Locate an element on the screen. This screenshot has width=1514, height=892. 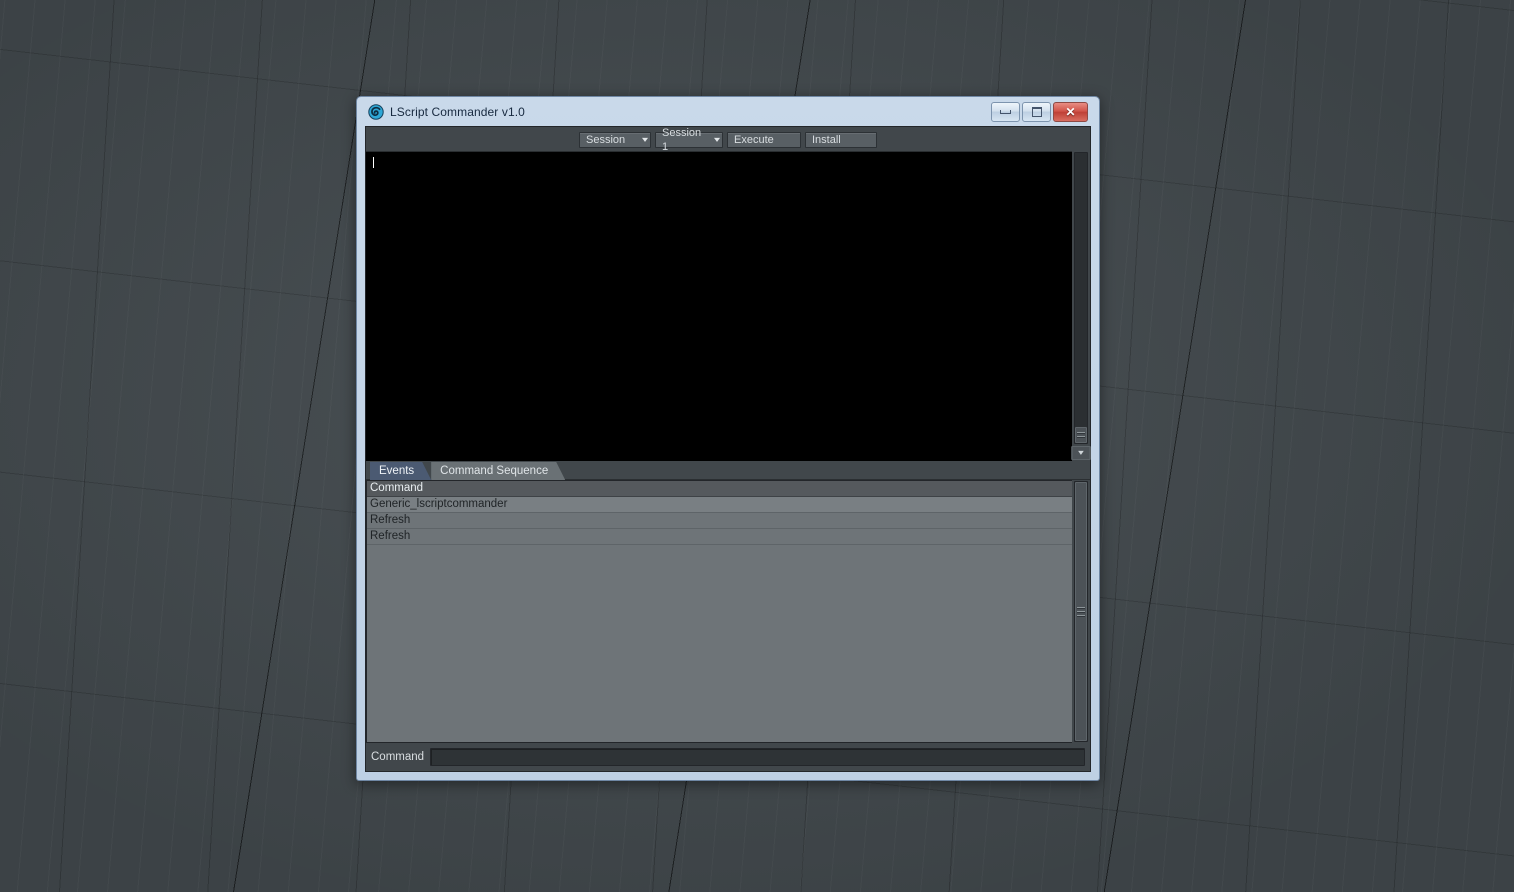
table-row: Generic_lscriptcommander is located at coordinates (719, 505).